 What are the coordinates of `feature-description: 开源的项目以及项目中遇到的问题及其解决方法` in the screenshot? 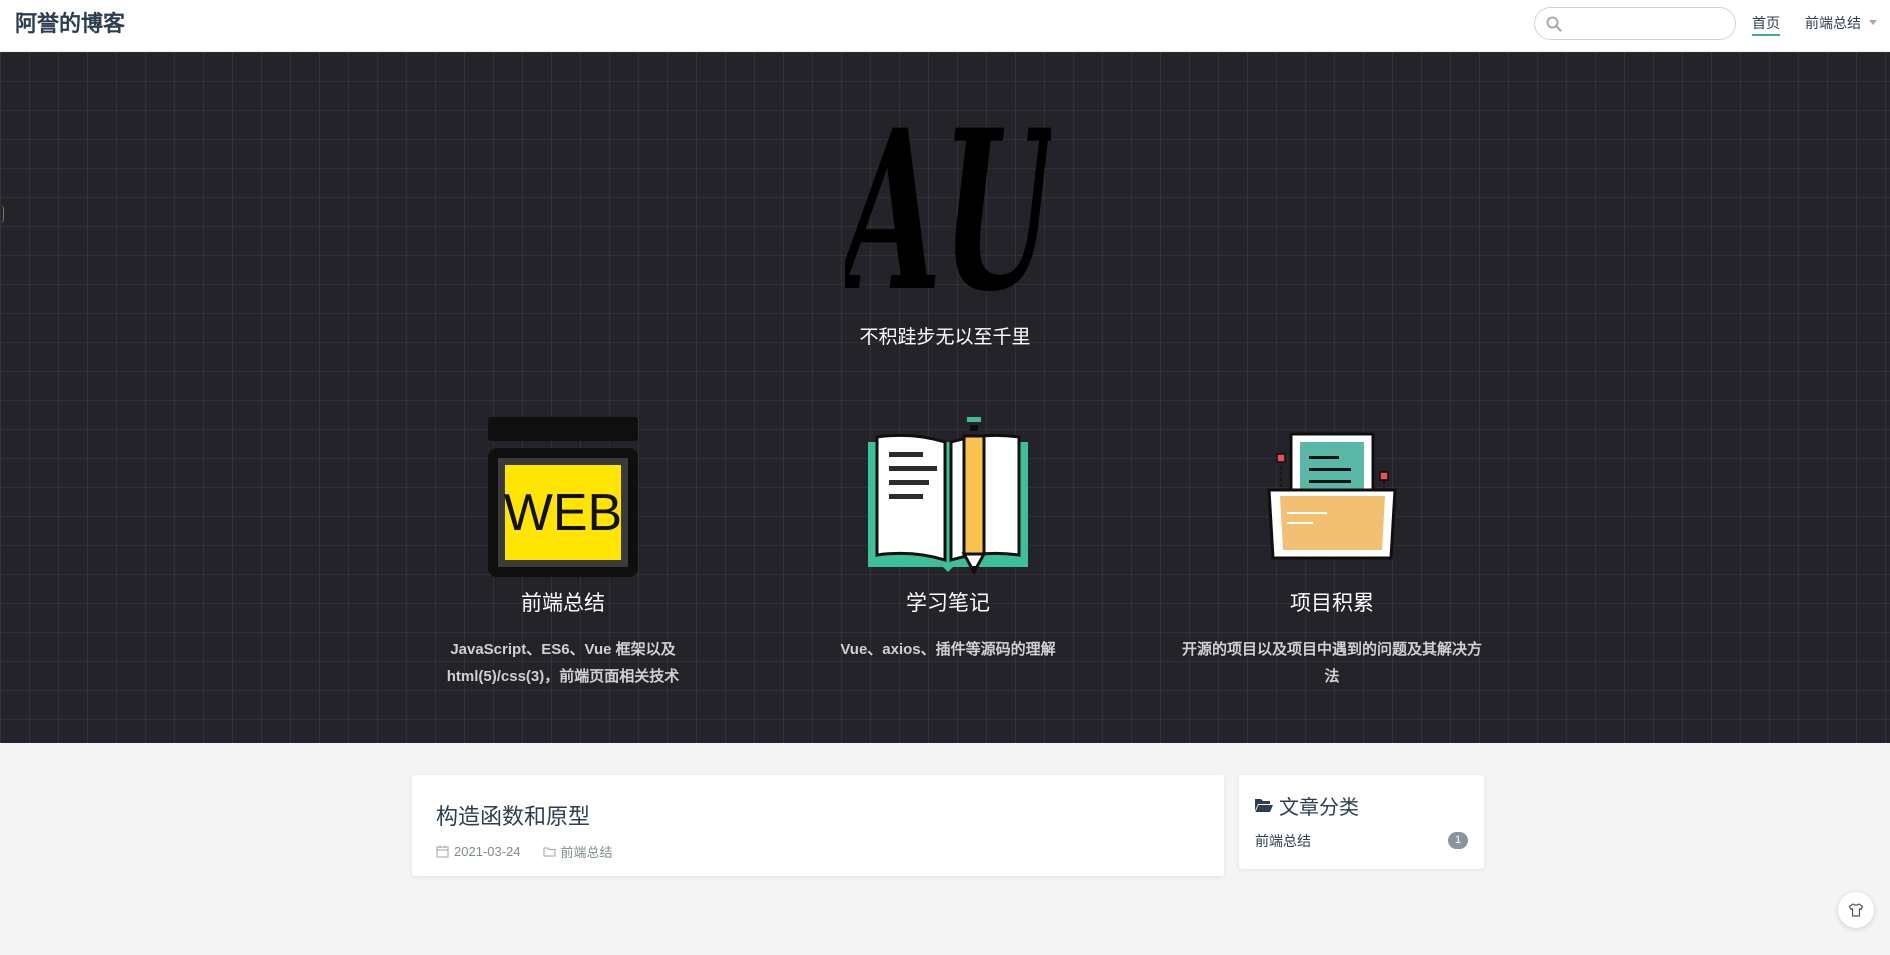 It's located at (1332, 663).